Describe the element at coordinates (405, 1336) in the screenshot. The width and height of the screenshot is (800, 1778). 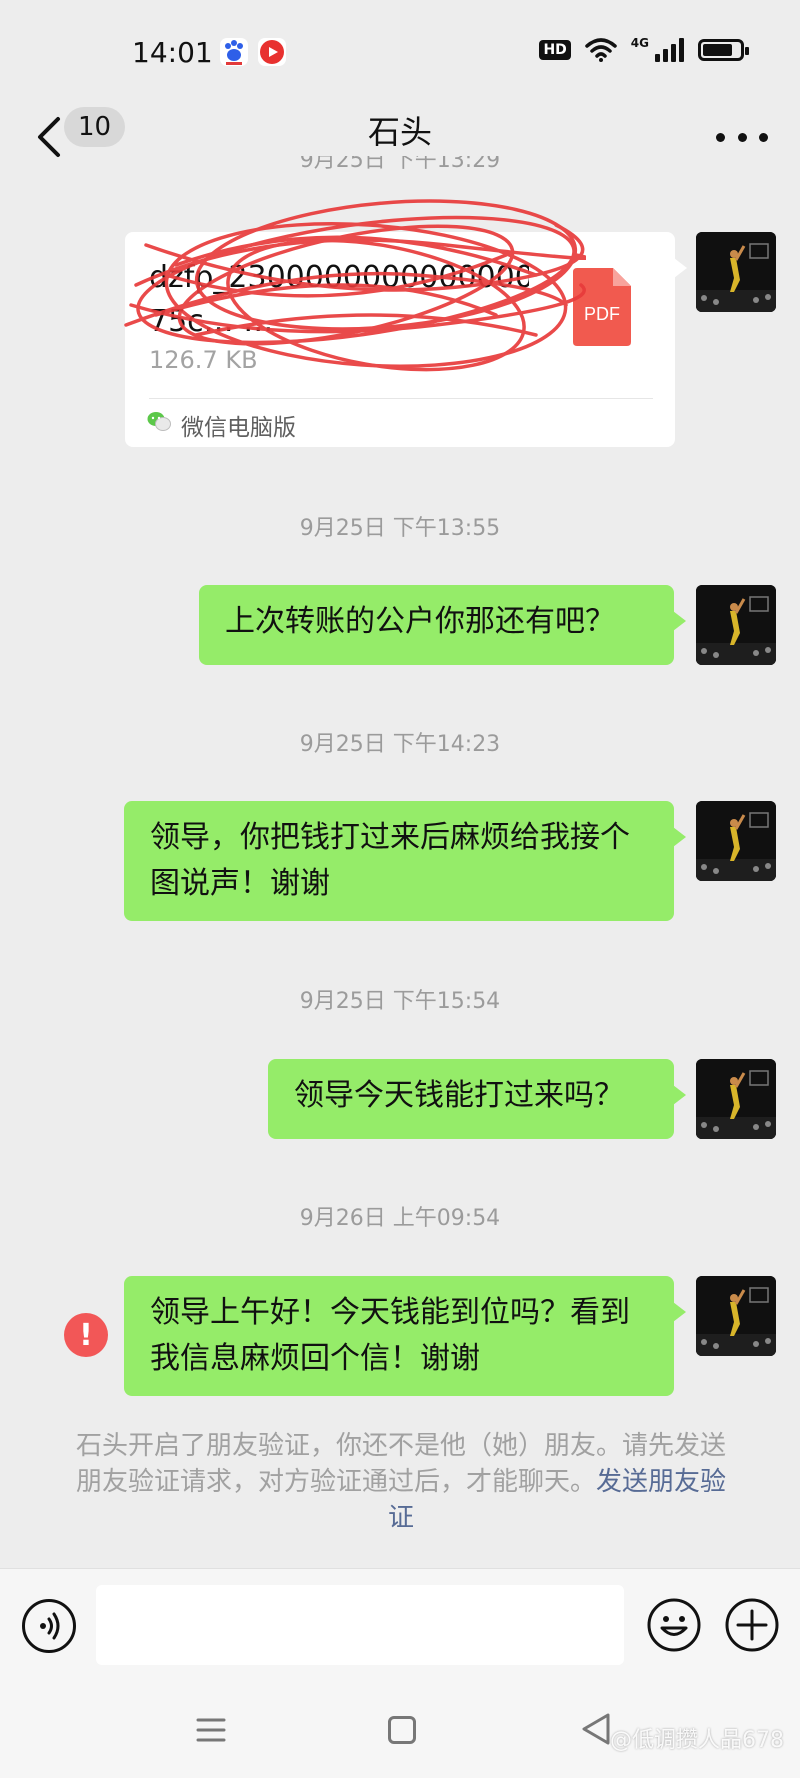
I see `message-bubble: 领导上午好！今天钱能到位吗？看到我信息麻烦回个信！谢谢` at that location.